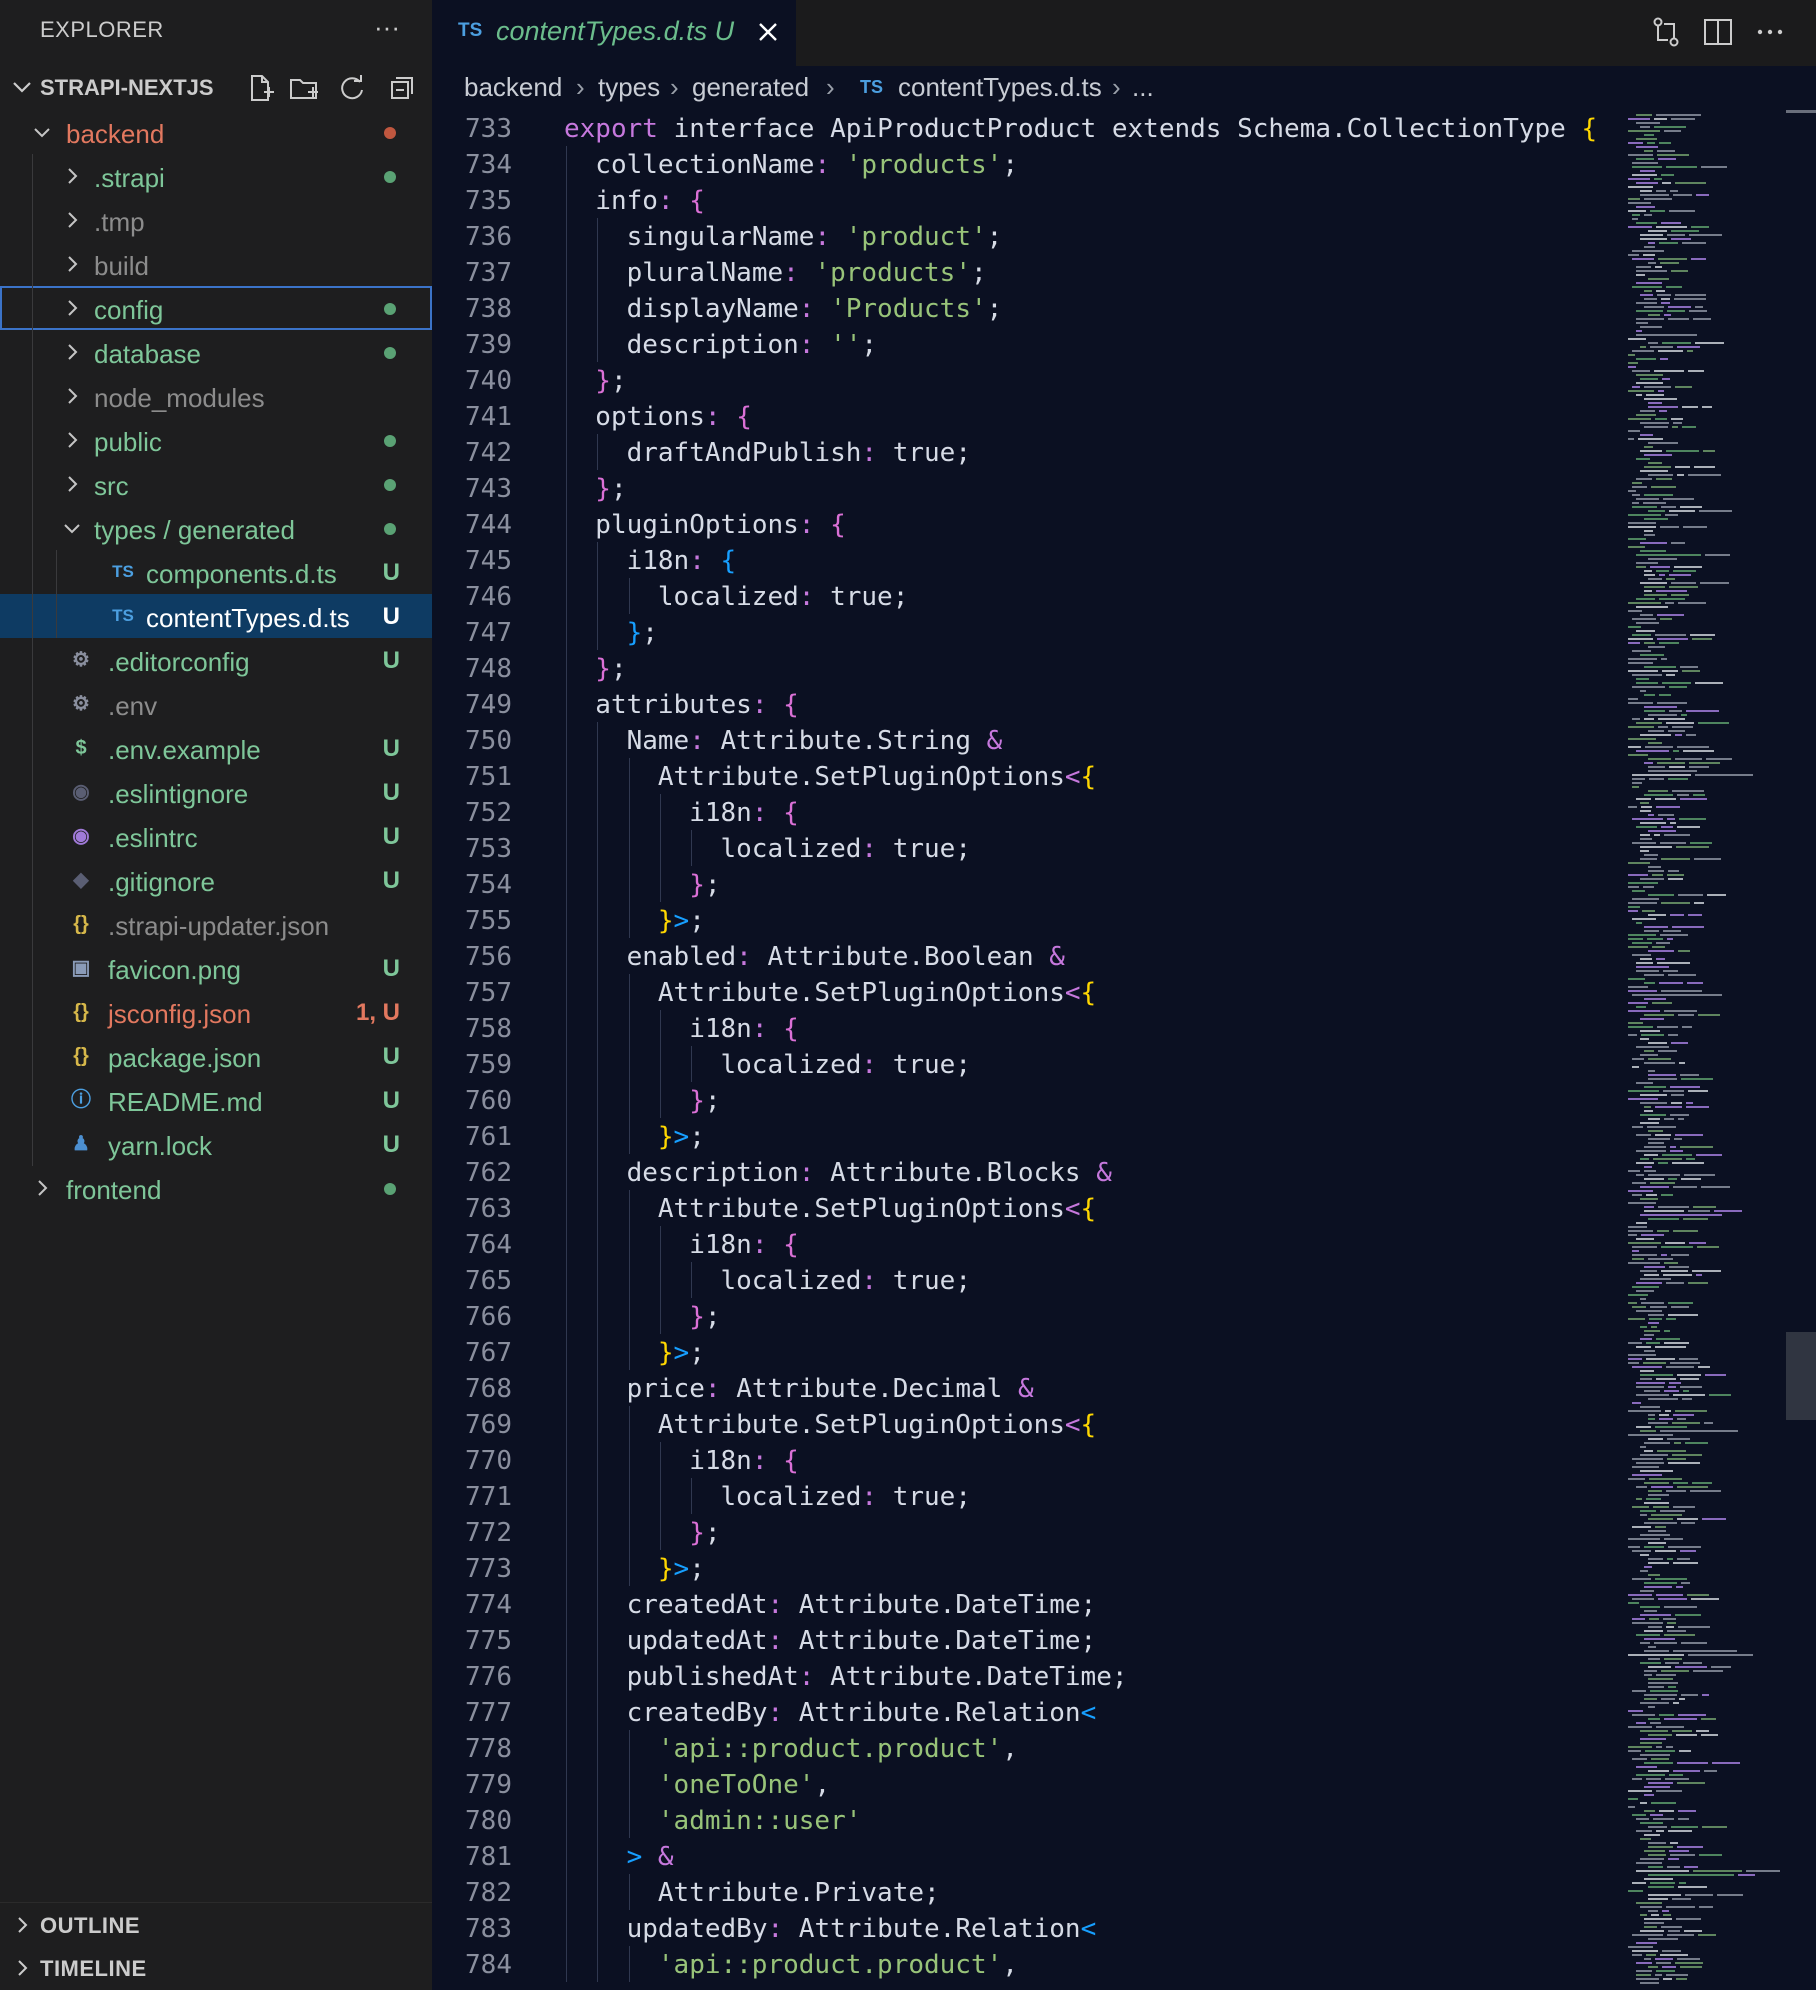  What do you see at coordinates (216, 132) in the screenshot?
I see `folder-item-backend: backend` at bounding box center [216, 132].